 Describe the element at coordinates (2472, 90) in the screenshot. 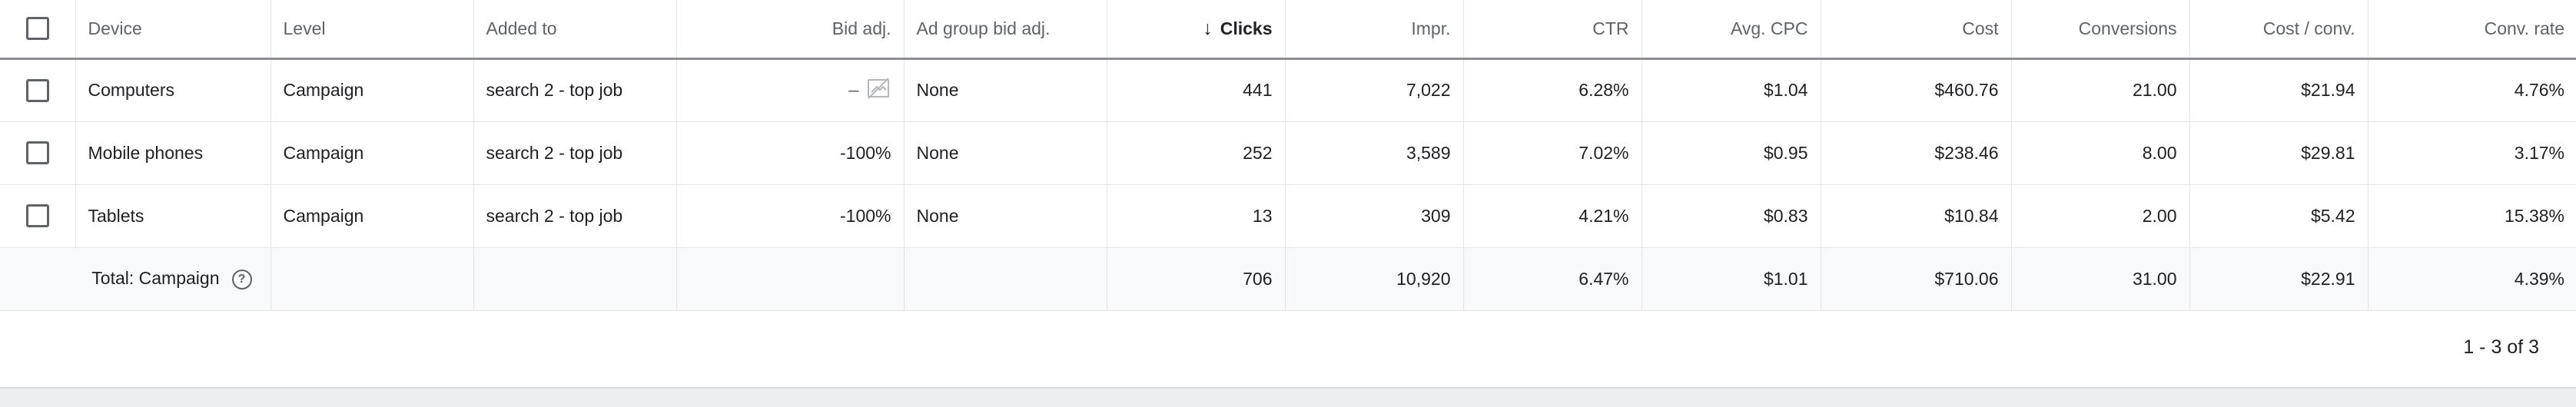

I see `cell-conv-rate: 4.76%` at that location.